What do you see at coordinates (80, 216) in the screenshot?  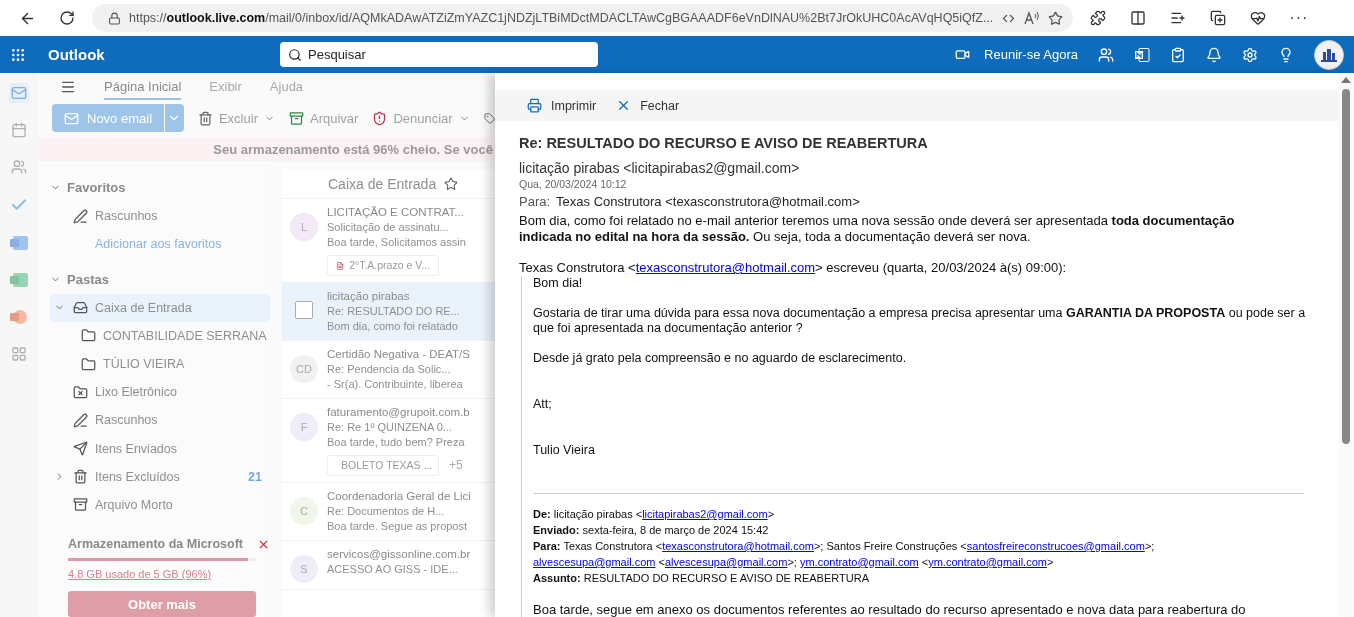 I see `pencil-icon` at bounding box center [80, 216].